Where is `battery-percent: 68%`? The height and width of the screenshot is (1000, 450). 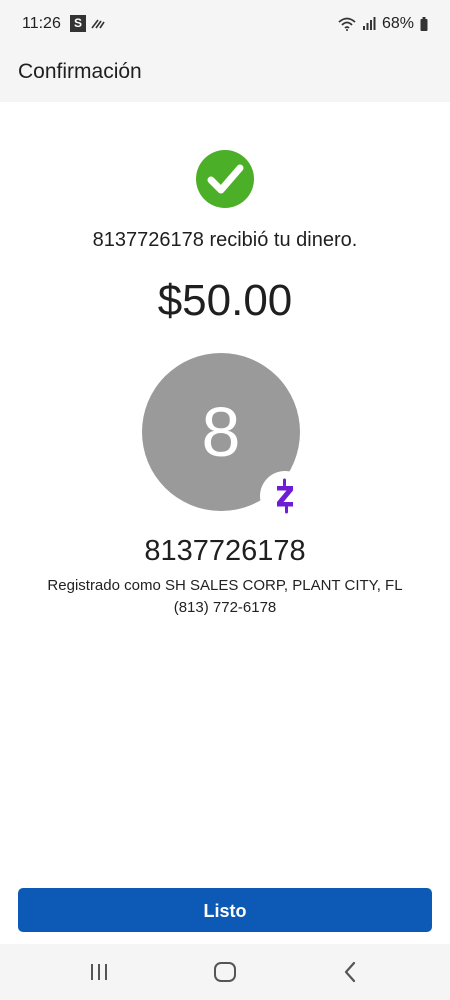
battery-percent: 68% is located at coordinates (397, 23).